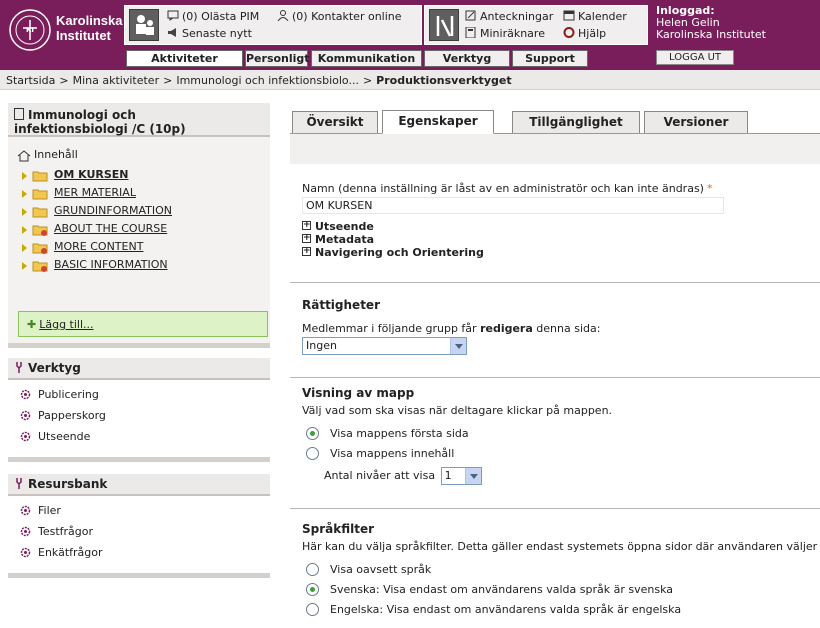 This screenshot has width=820, height=628. I want to click on tab-tillganglighet: Tillgänglighet, so click(576, 122).